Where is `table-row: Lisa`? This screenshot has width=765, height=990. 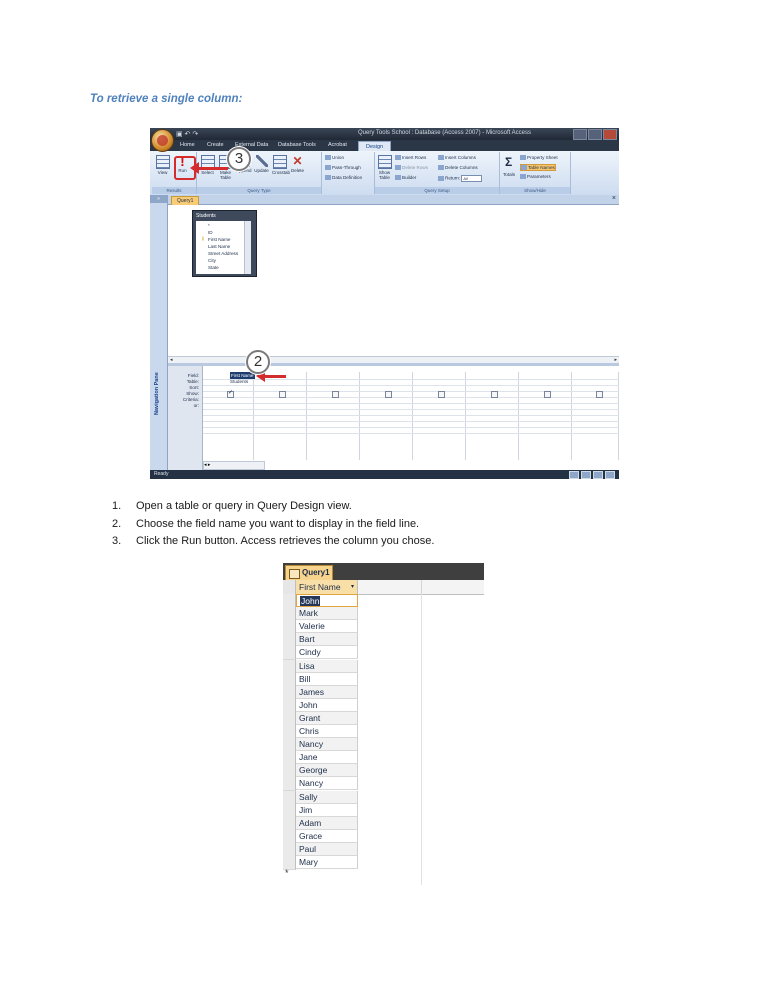
table-row: Lisa is located at coordinates (327, 666).